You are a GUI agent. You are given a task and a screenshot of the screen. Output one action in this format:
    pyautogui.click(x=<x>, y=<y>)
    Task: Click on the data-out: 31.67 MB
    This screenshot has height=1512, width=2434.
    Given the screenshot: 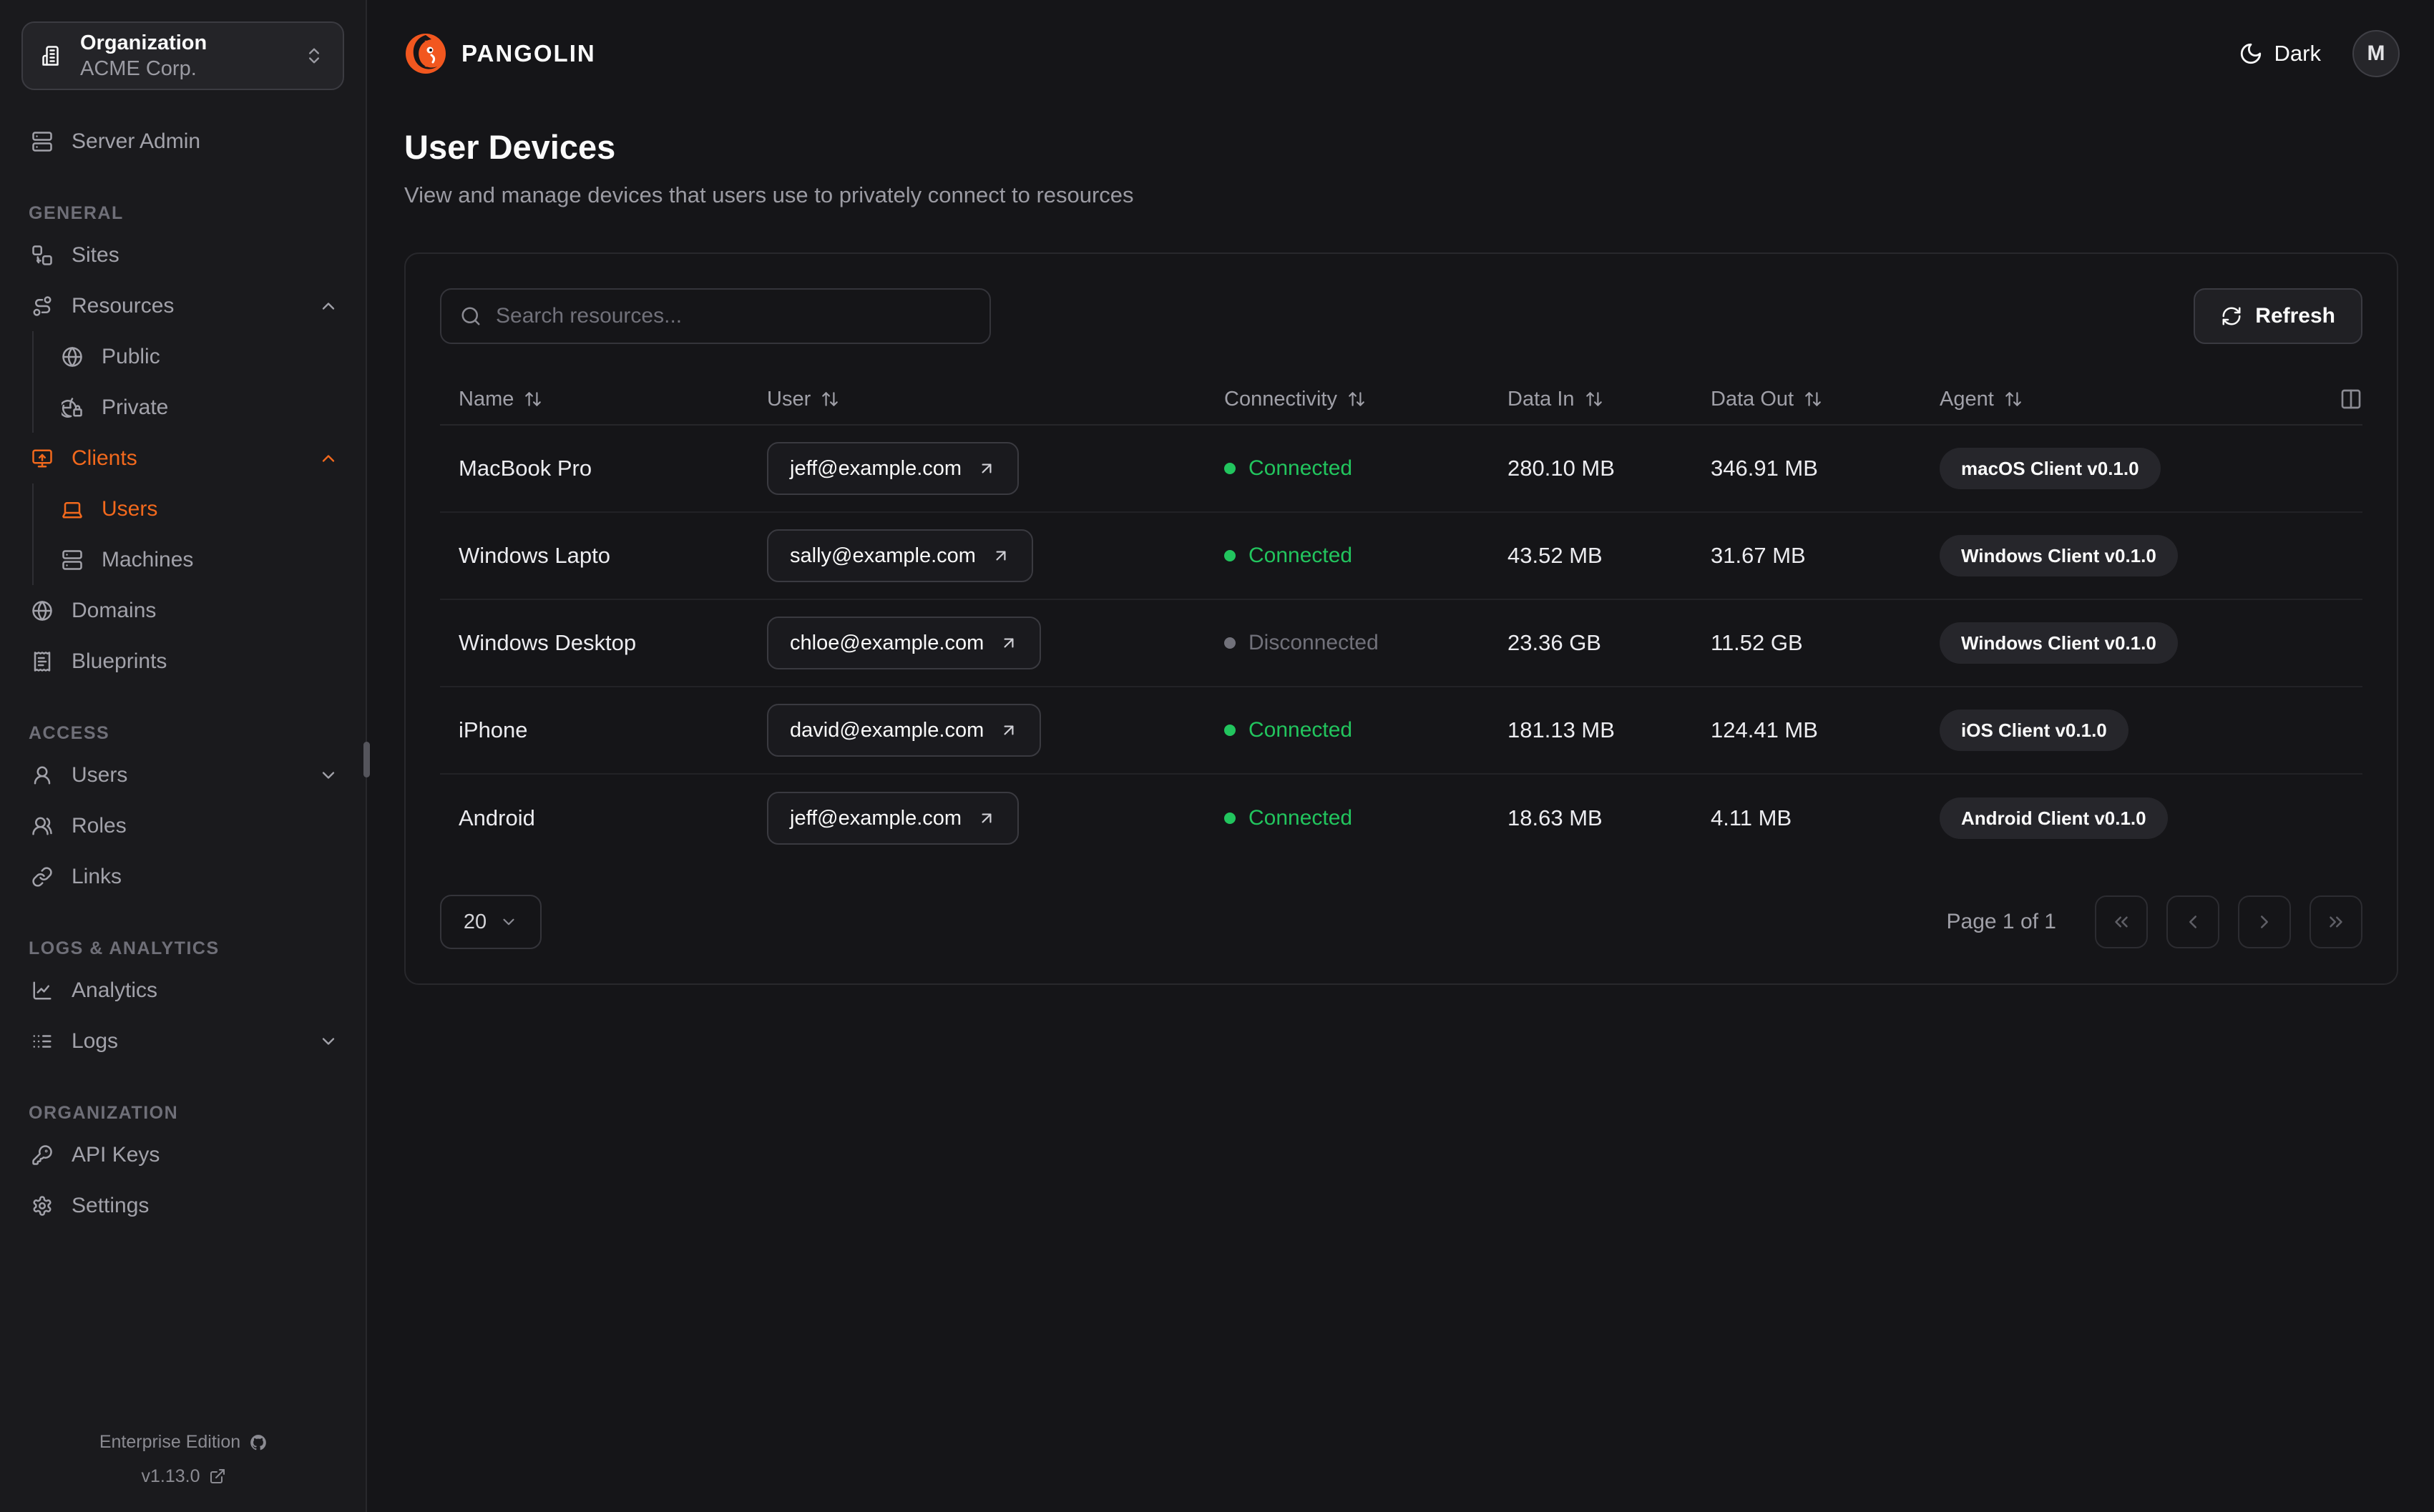 What is the action you would take?
    pyautogui.click(x=1758, y=555)
    